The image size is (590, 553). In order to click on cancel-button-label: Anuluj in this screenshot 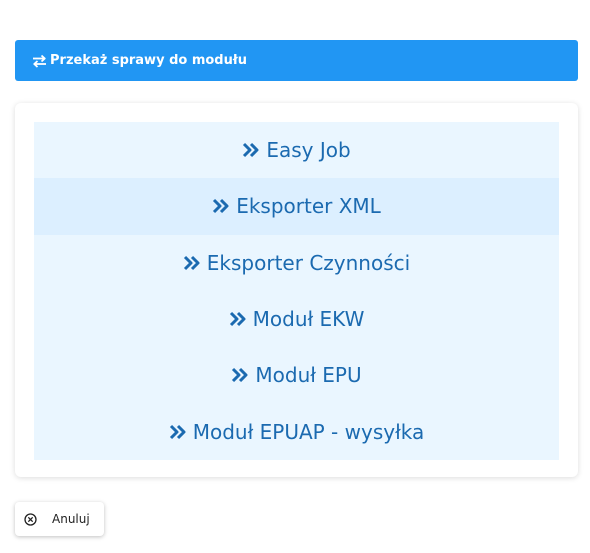, I will do `click(71, 519)`.